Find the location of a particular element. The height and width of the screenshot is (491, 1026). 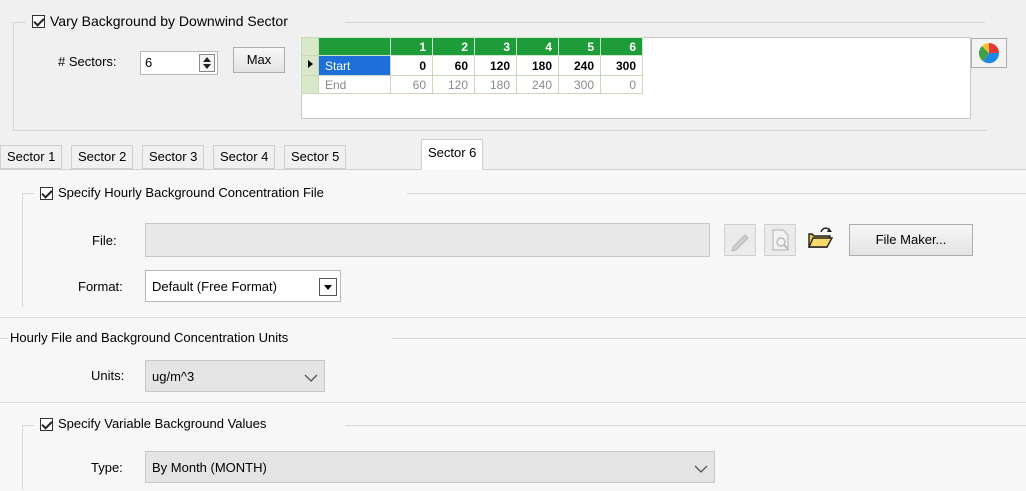

grid-col-header: 6 is located at coordinates (621, 46).